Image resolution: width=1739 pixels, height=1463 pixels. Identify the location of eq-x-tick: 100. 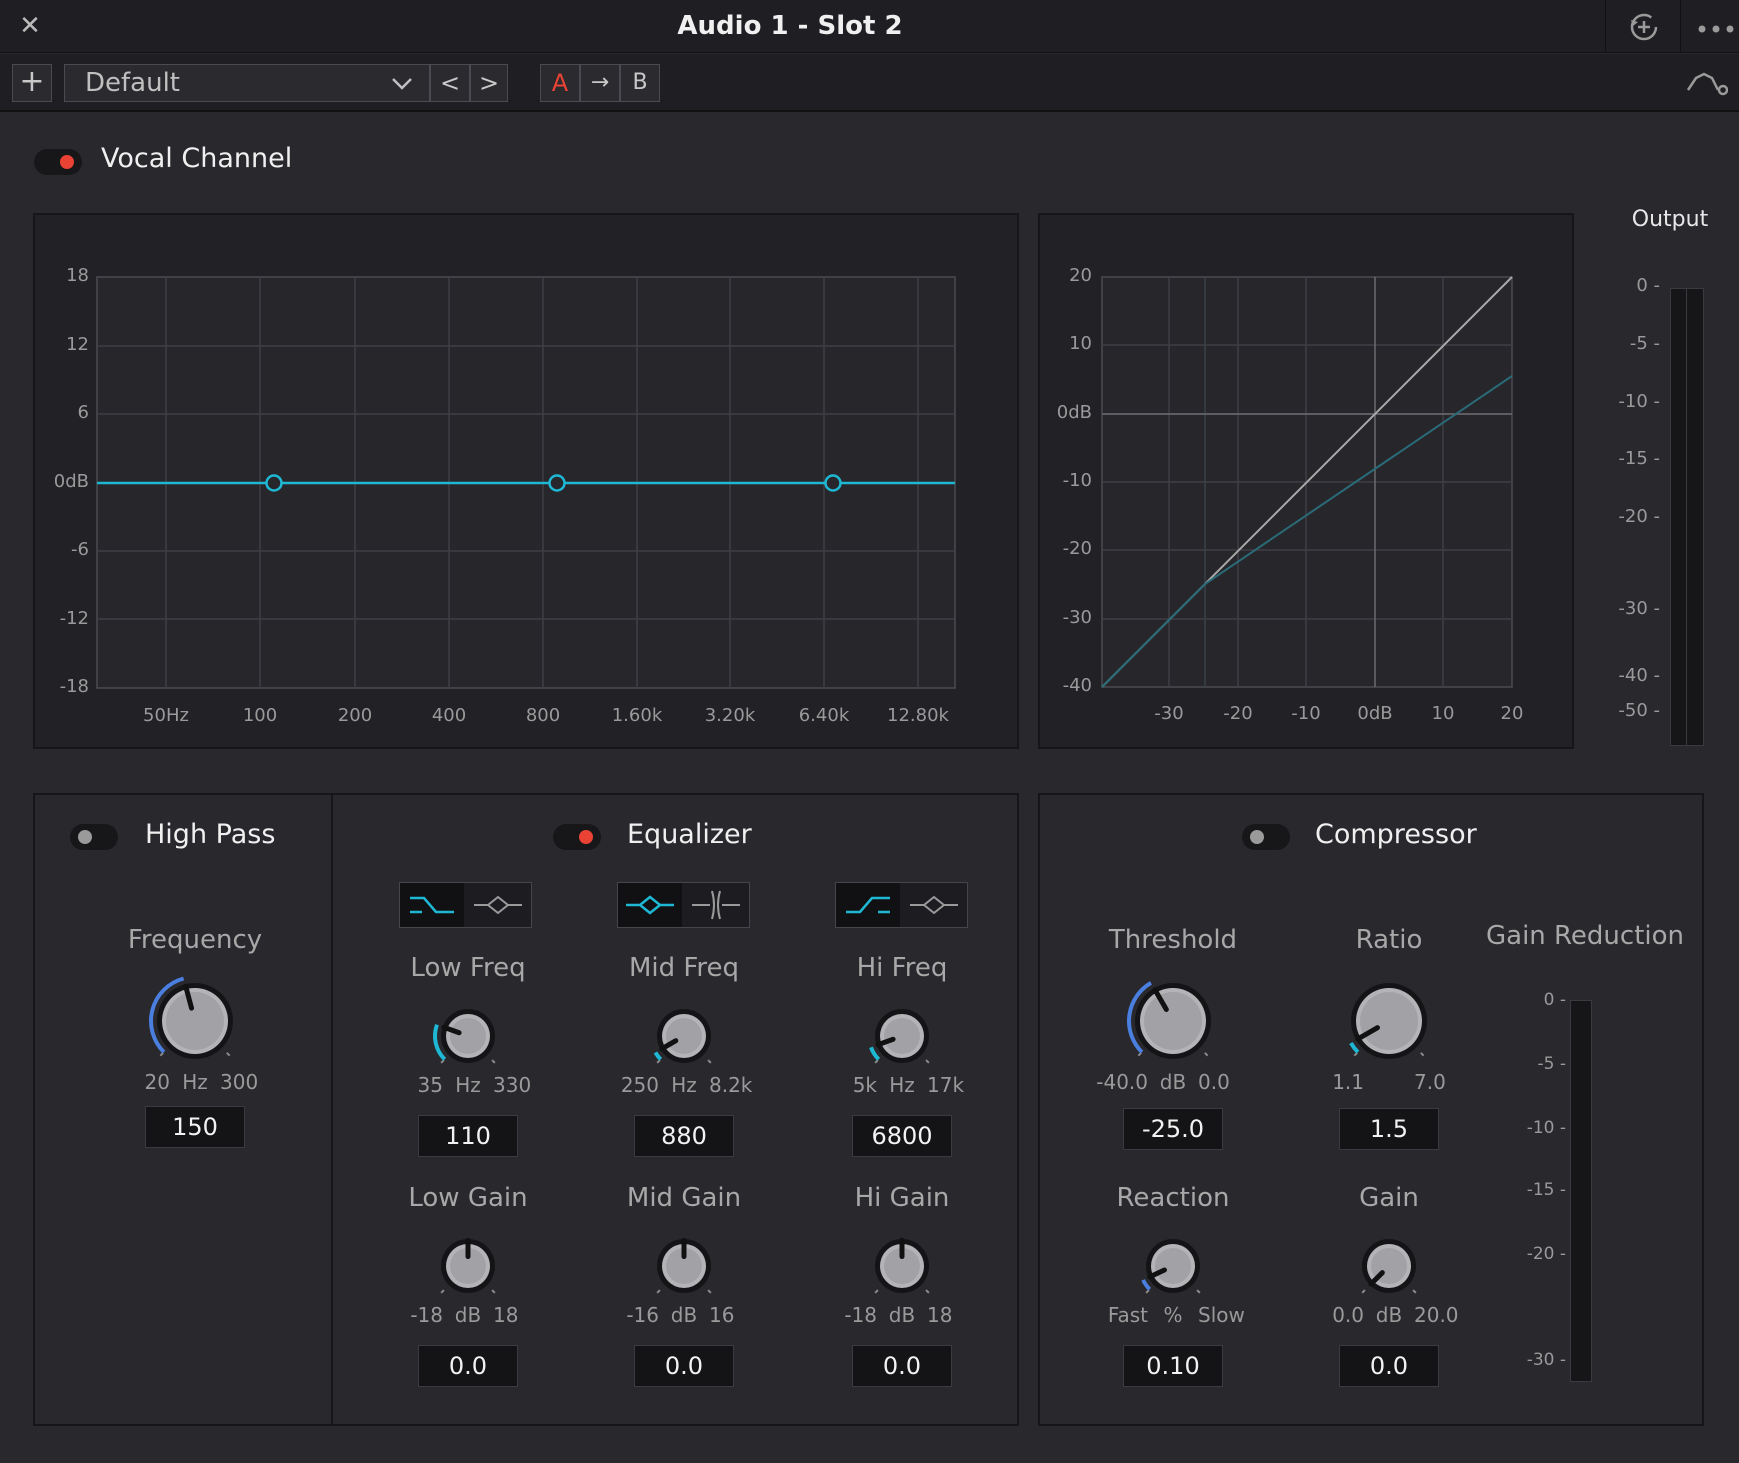
(260, 715).